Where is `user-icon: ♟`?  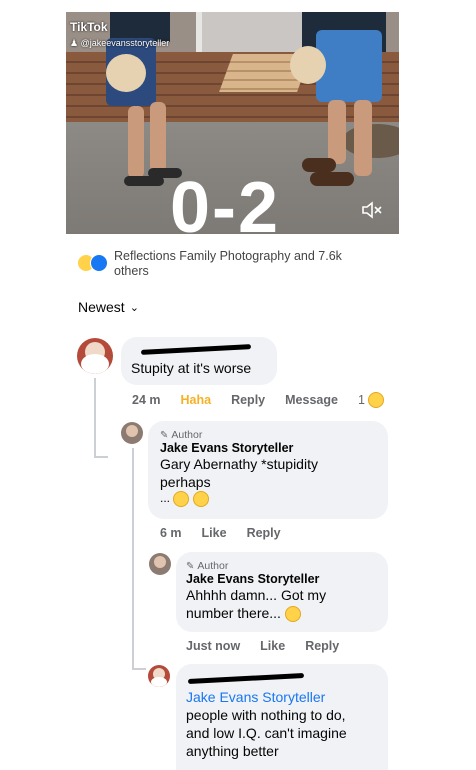 user-icon: ♟ is located at coordinates (75, 43).